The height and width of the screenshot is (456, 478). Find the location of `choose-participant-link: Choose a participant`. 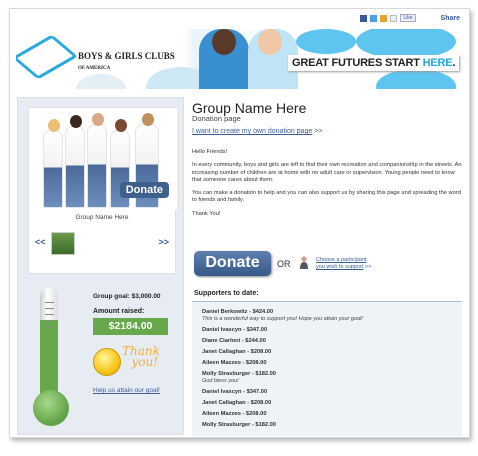

choose-participant-link: Choose a participant is located at coordinates (341, 260).